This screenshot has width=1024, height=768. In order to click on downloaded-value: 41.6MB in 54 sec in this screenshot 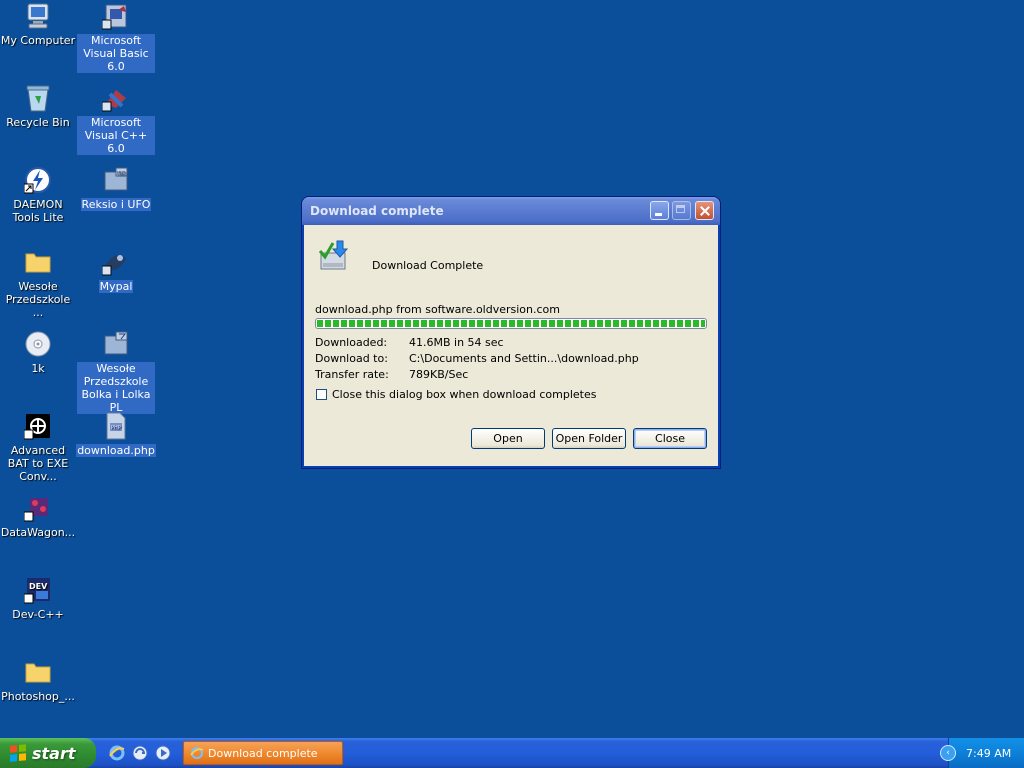, I will do `click(456, 342)`.